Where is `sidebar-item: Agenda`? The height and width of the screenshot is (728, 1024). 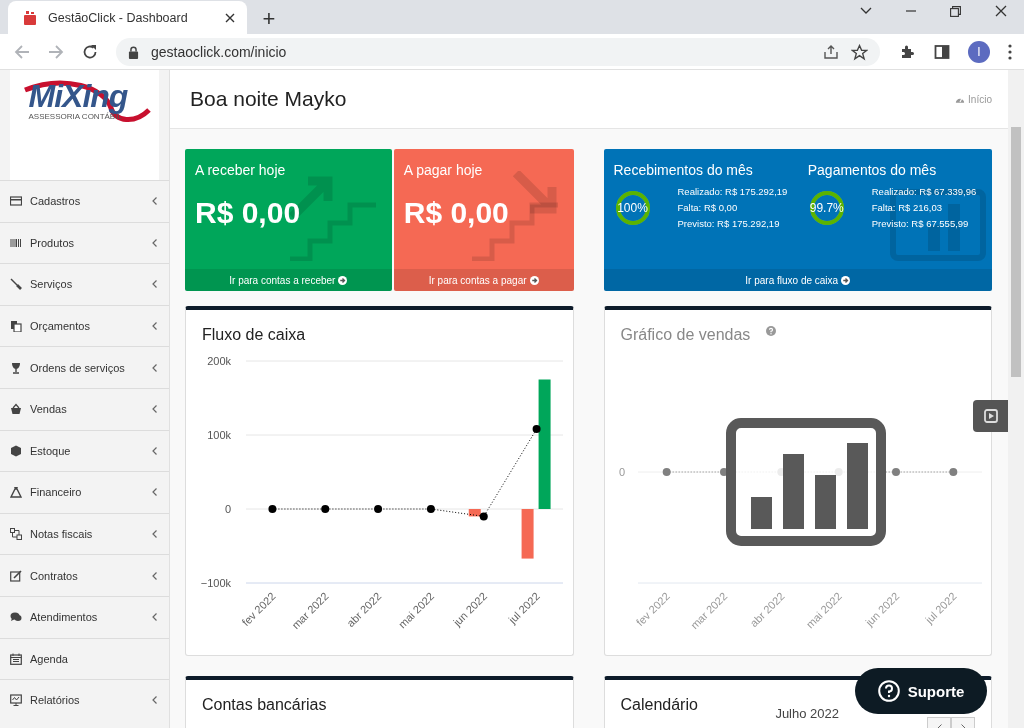 sidebar-item: Agenda is located at coordinates (84, 658).